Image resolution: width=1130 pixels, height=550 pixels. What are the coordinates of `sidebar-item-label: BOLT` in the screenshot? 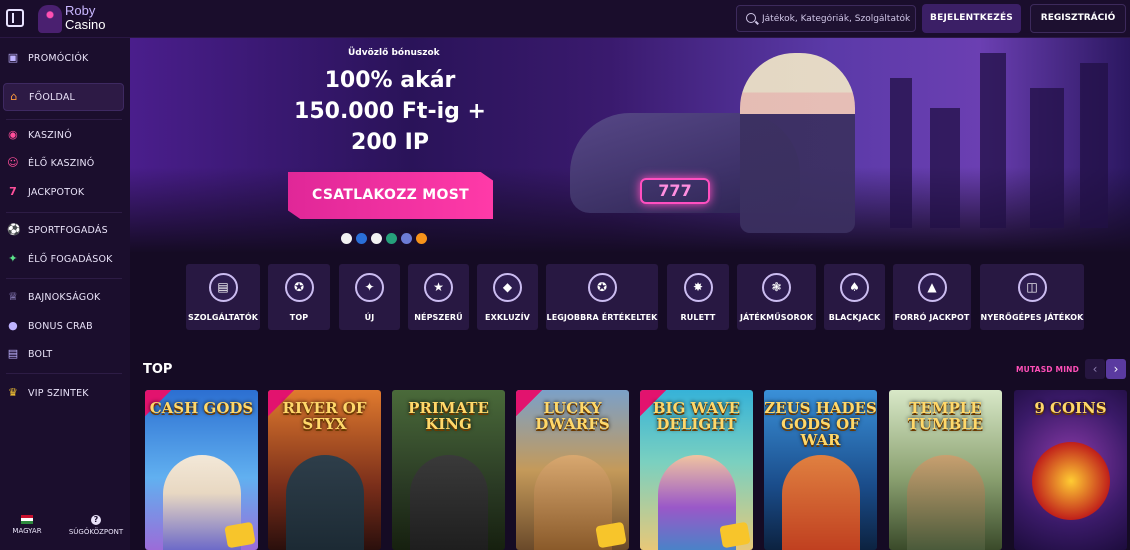 It's located at (40, 354).